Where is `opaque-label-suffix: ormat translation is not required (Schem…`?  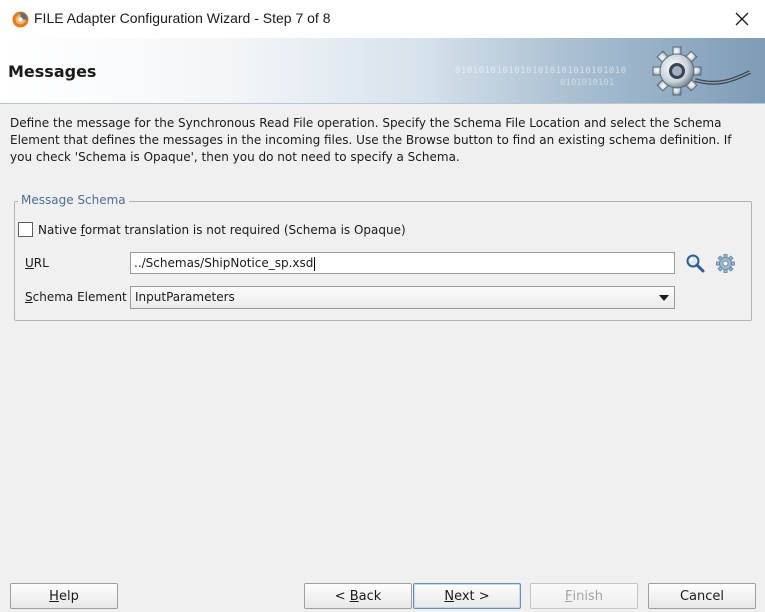 opaque-label-suffix: ormat translation is not required (Schem… is located at coordinates (245, 229).